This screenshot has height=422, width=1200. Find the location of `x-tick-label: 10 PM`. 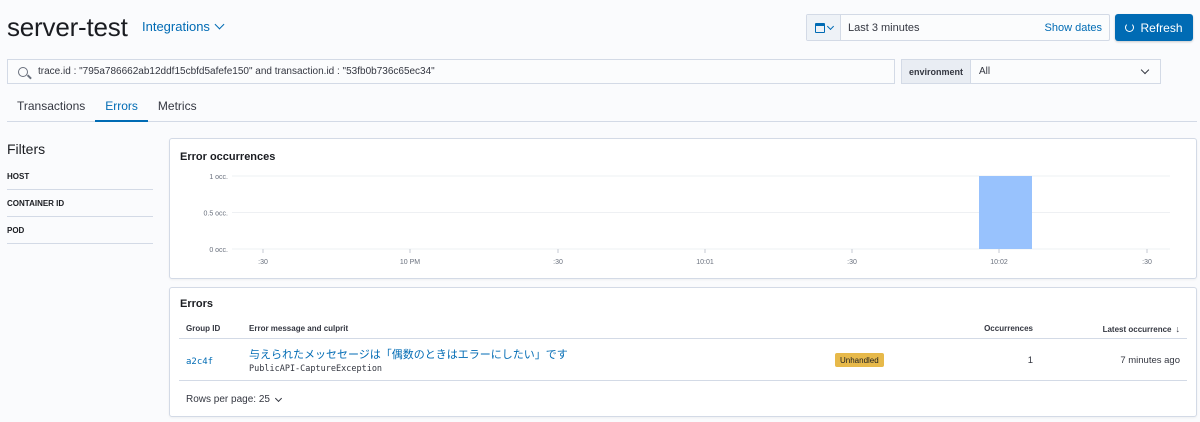

x-tick-label: 10 PM is located at coordinates (410, 262).